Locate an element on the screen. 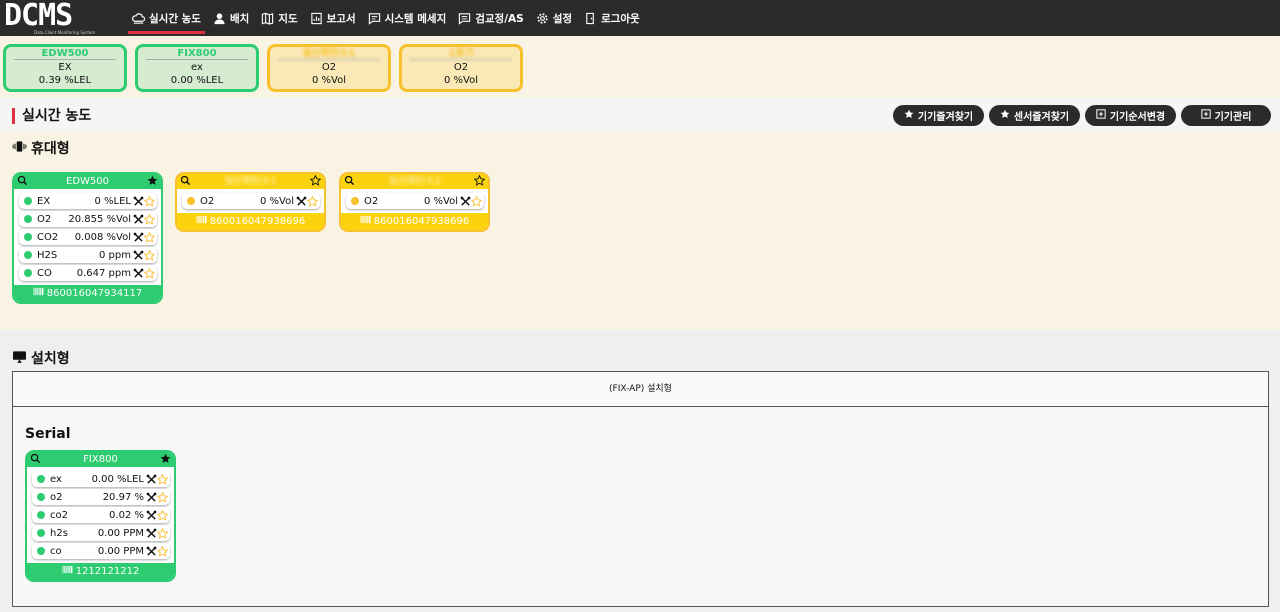 The image size is (1280, 612). sensor-row: o2 20.97 % is located at coordinates (101, 497).